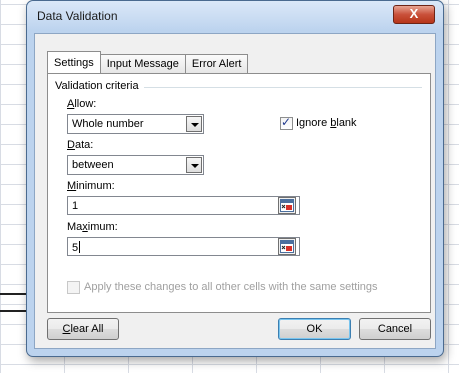  What do you see at coordinates (85, 104) in the screenshot?
I see `allow-label-post: llow:` at bounding box center [85, 104].